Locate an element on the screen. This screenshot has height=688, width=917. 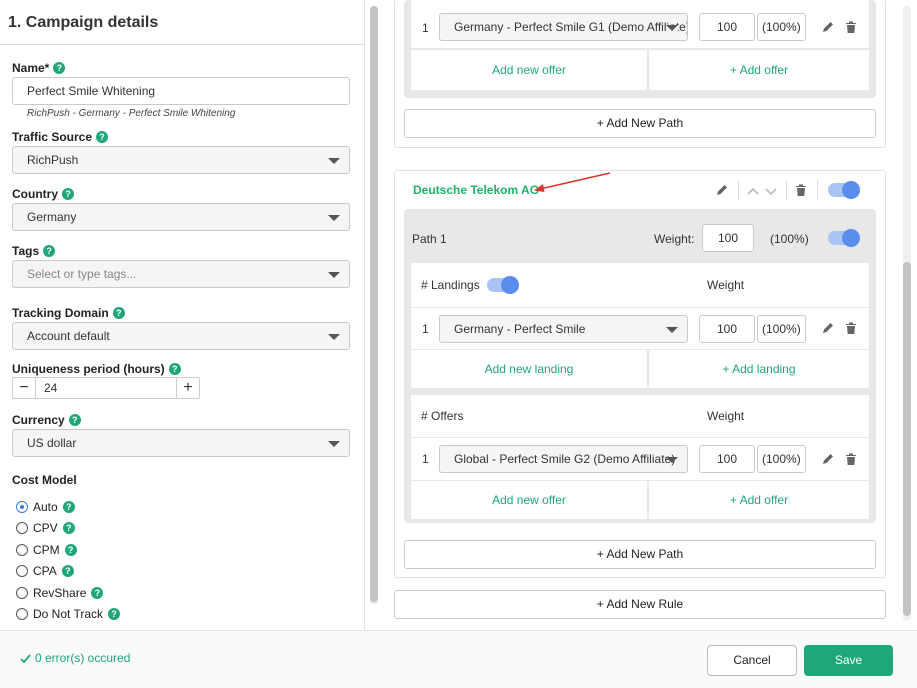
name-input: Perfect Smile Whitening is located at coordinates (181, 91).